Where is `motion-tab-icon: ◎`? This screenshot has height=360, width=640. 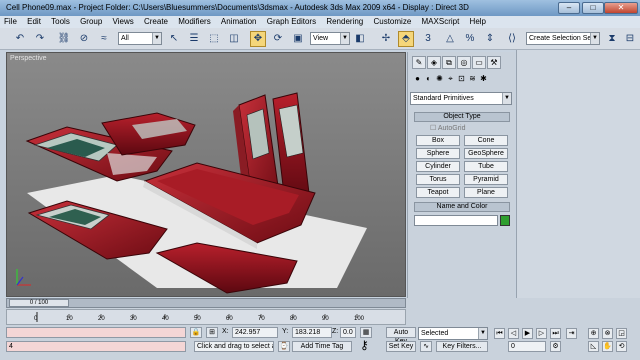 motion-tab-icon: ◎ is located at coordinates (464, 62).